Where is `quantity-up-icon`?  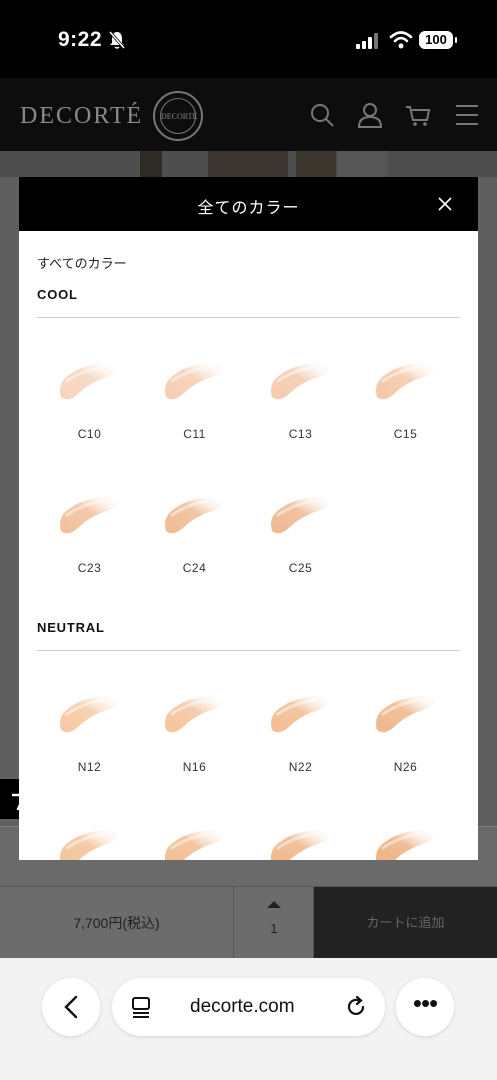 quantity-up-icon is located at coordinates (274, 904).